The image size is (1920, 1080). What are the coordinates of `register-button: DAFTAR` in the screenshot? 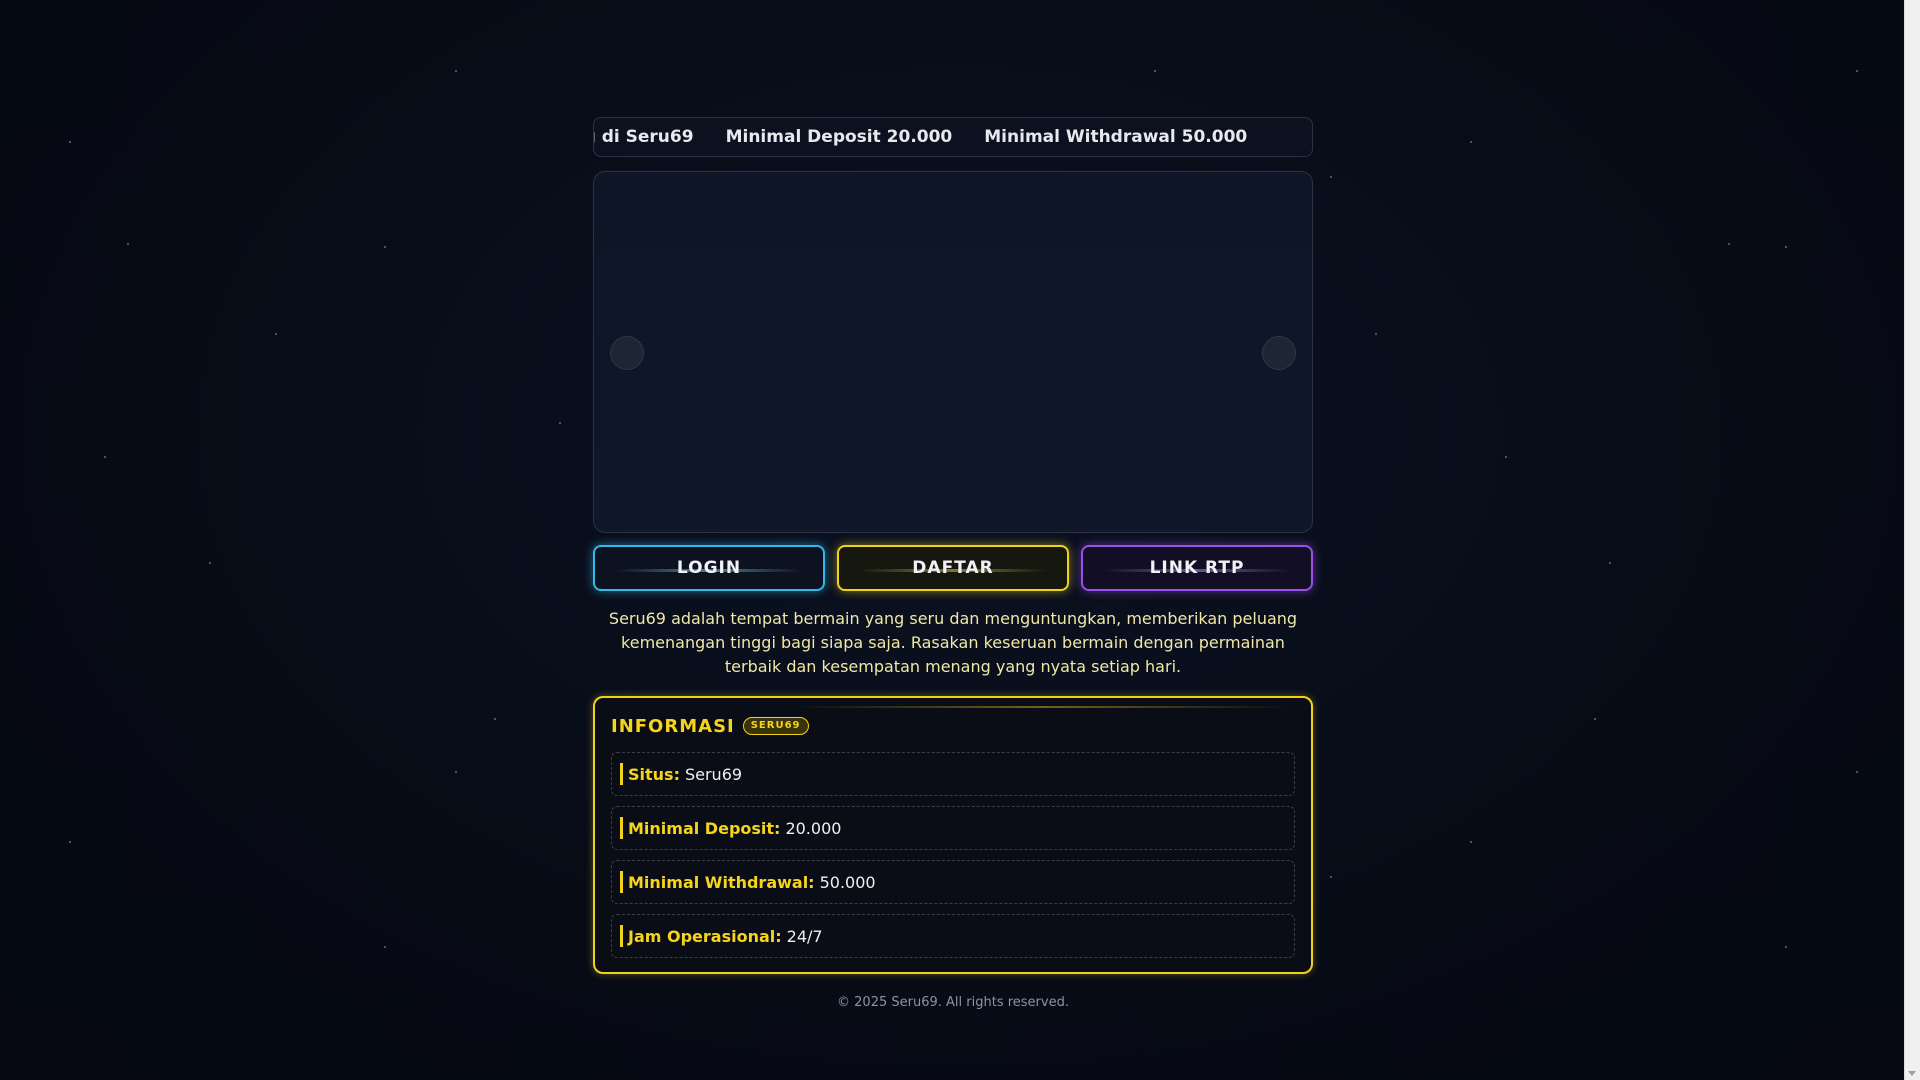 It's located at (953, 568).